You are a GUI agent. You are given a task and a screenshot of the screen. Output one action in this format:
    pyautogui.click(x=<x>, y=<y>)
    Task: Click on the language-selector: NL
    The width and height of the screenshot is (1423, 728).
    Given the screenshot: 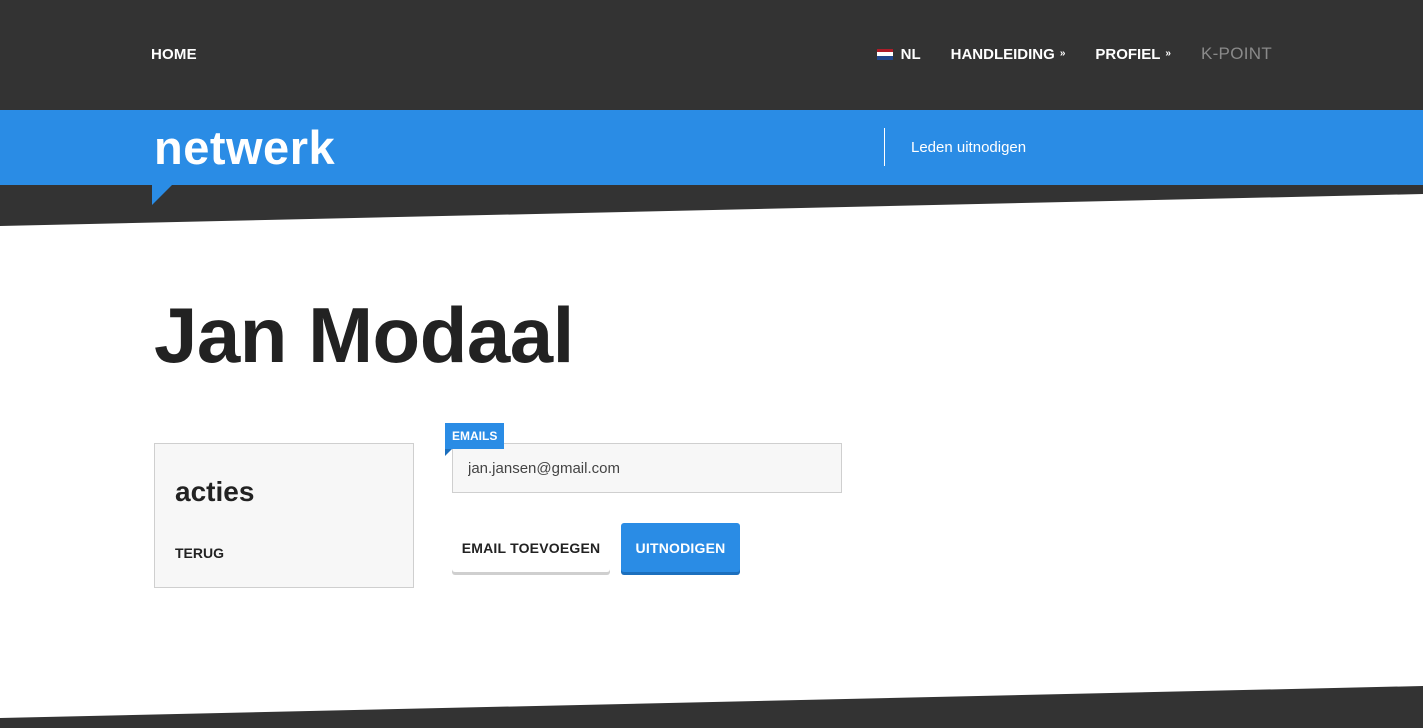 What is the action you would take?
    pyautogui.click(x=898, y=54)
    